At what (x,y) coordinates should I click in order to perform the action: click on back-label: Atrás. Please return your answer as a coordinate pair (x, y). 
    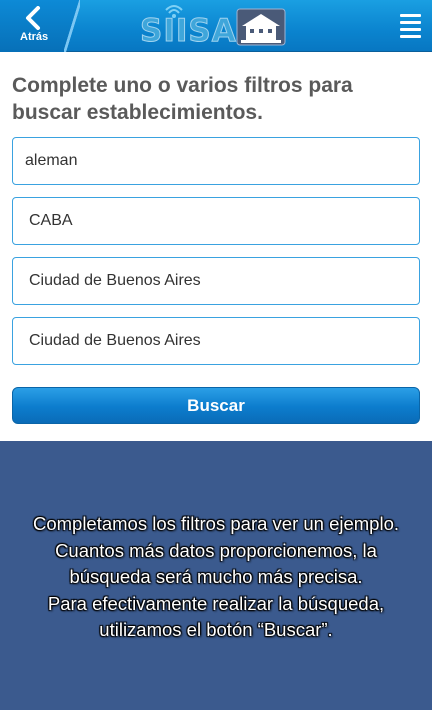
    Looking at the image, I should click on (34, 37).